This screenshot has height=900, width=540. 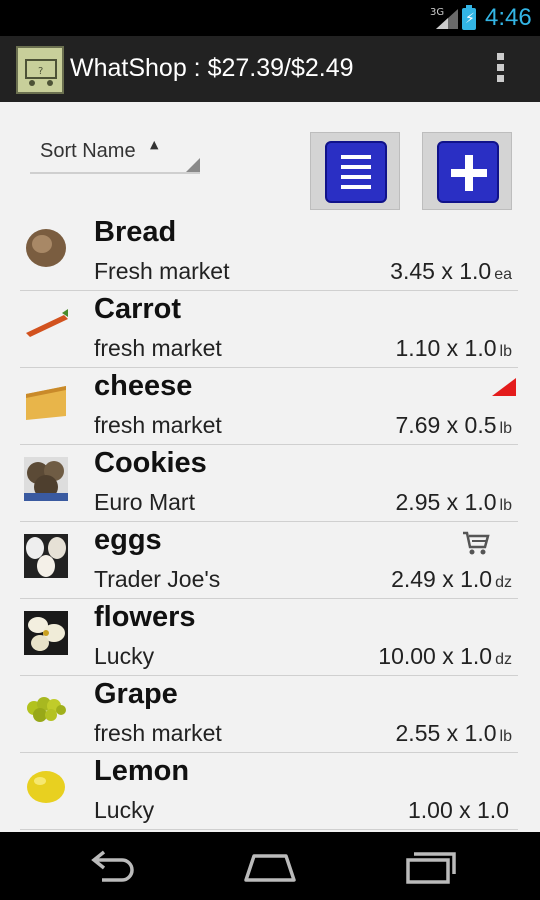 I want to click on flowers-thumbnail, so click(x=46, y=633).